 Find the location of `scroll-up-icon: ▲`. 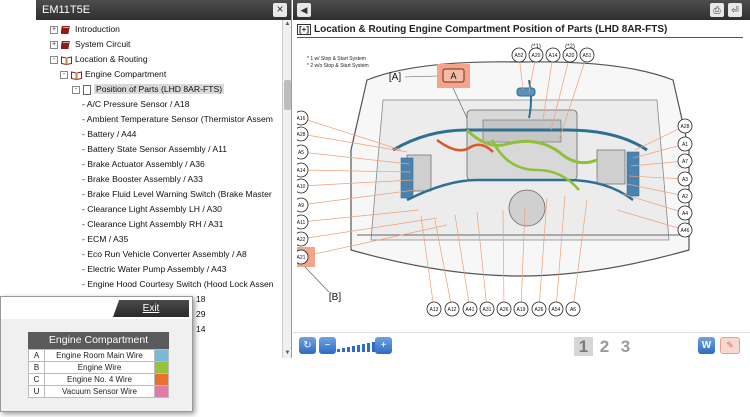

scroll-up-icon: ▲ is located at coordinates (287, 24).